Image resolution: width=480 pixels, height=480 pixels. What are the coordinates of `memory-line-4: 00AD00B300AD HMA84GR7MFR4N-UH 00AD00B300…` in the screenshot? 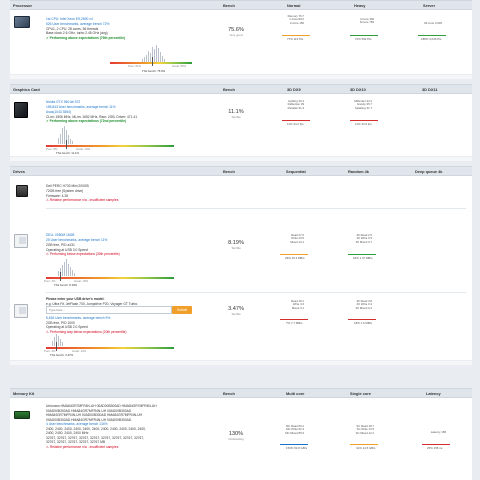 It's located at (89, 419).